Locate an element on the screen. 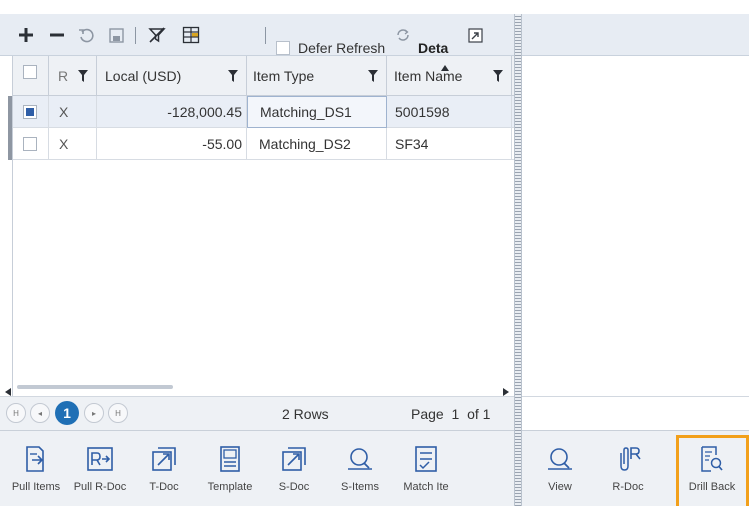  current-page-button: 1 is located at coordinates (67, 413).